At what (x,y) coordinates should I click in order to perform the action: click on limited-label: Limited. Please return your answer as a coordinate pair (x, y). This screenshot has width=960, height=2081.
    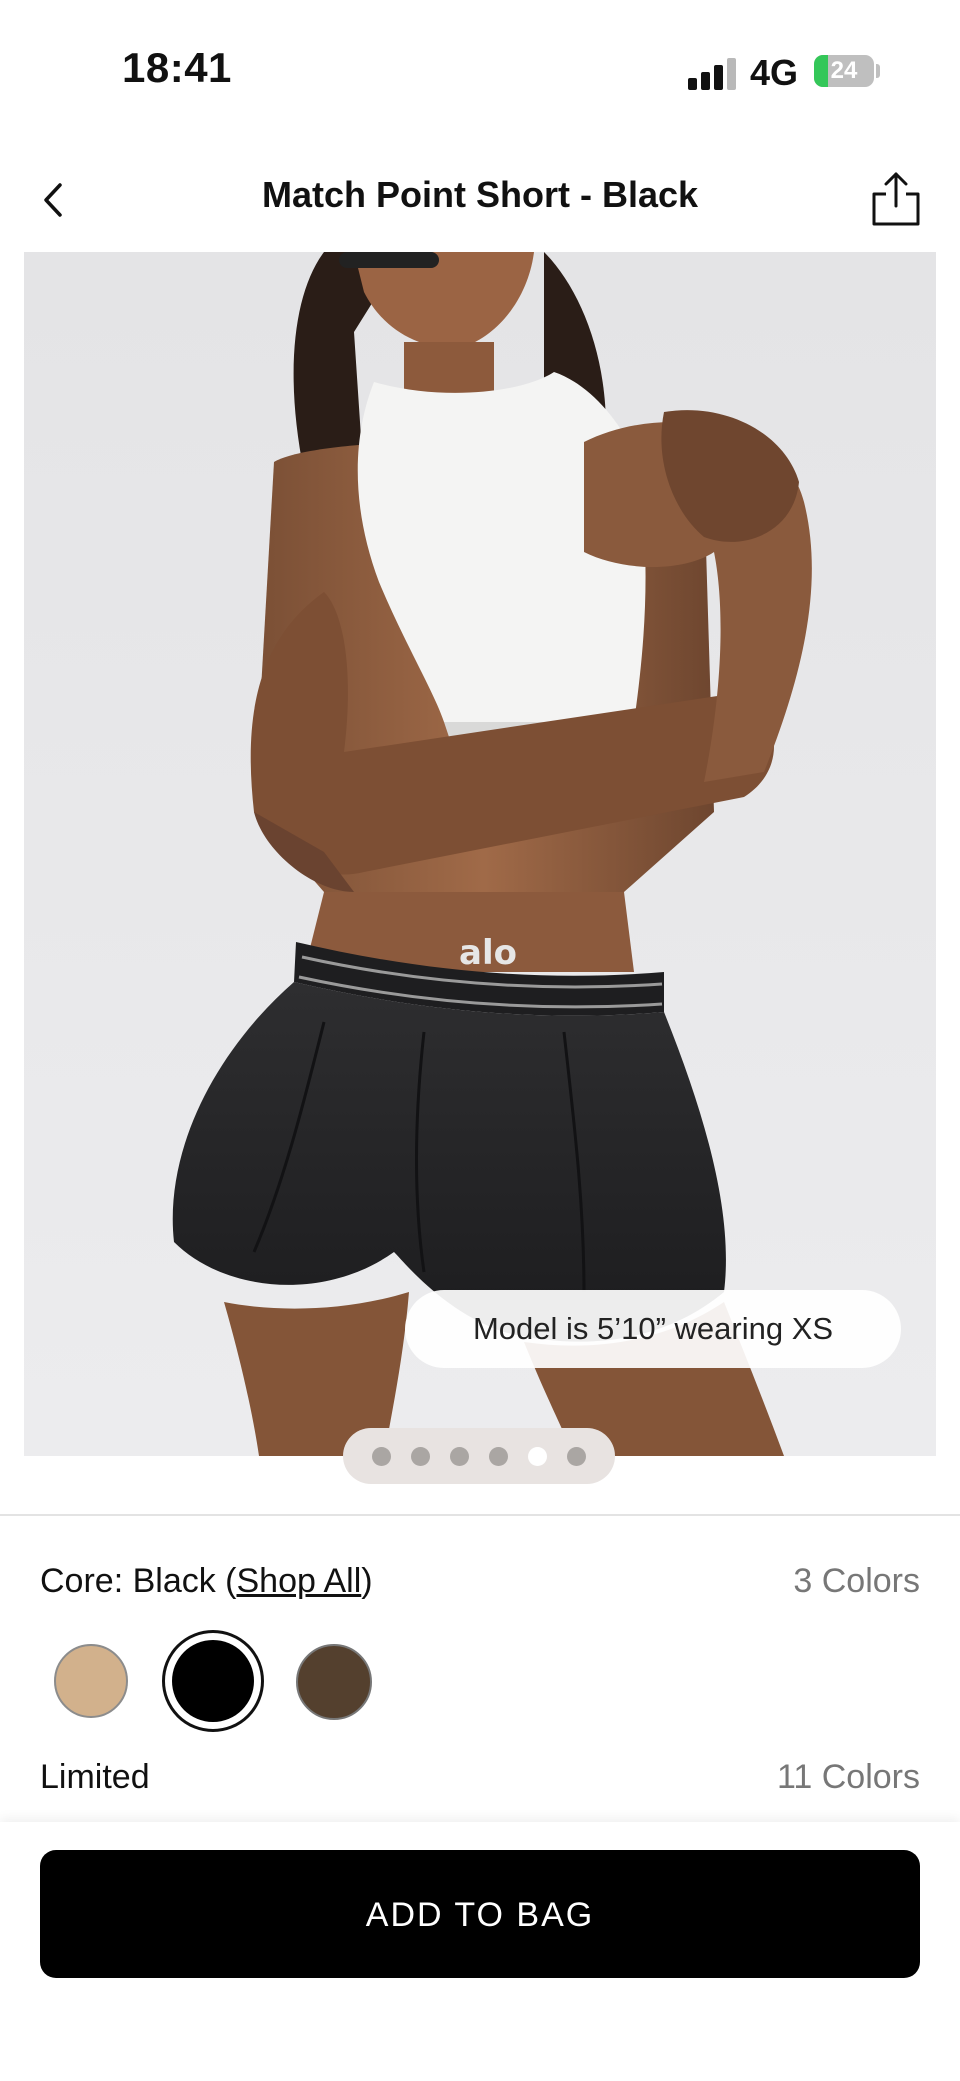
    Looking at the image, I should click on (95, 1777).